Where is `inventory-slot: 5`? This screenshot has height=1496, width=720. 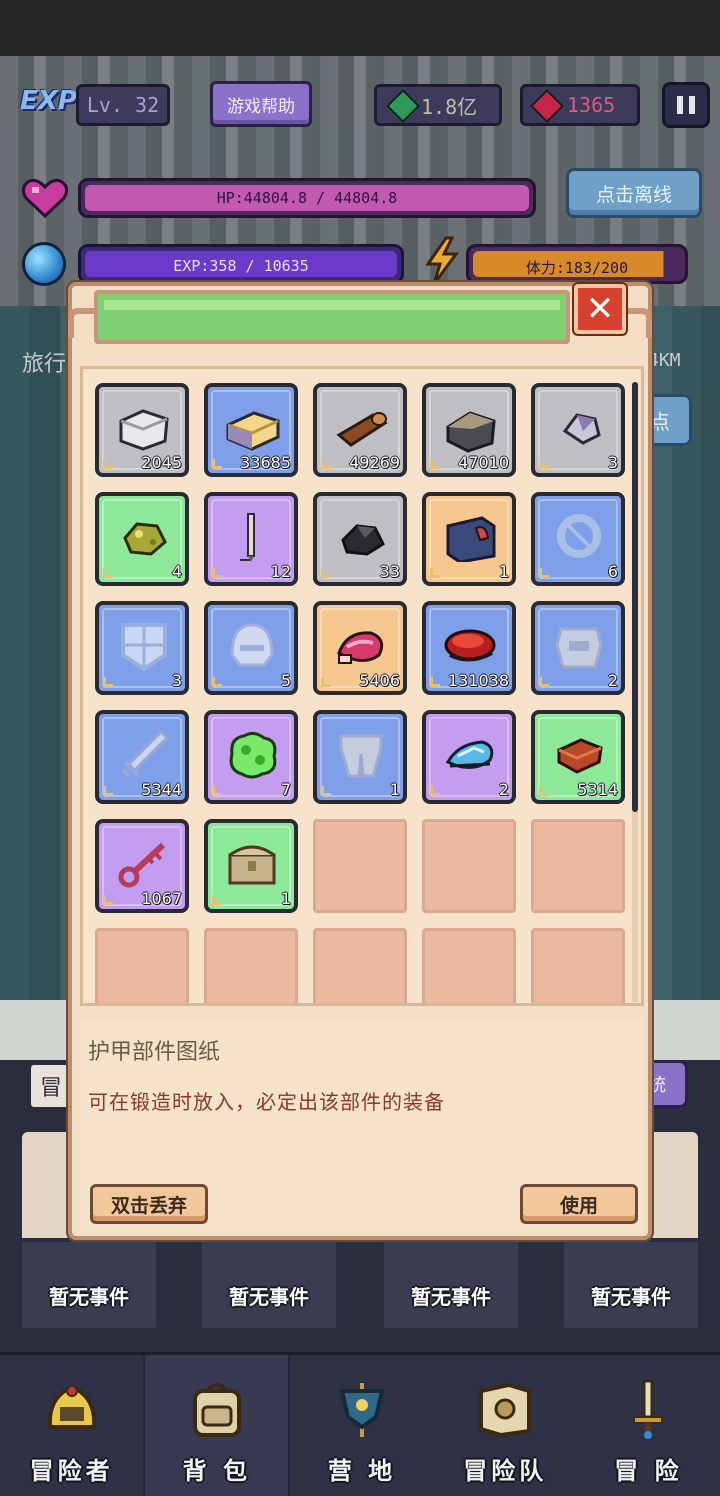 inventory-slot: 5 is located at coordinates (251, 648).